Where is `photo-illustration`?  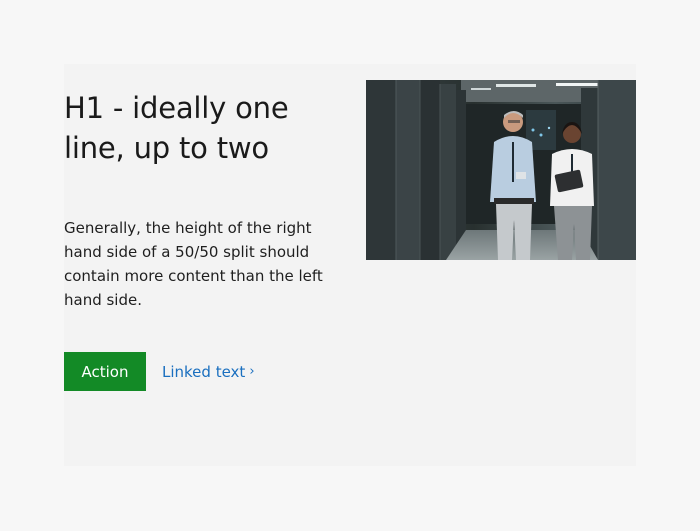
photo-illustration is located at coordinates (501, 170).